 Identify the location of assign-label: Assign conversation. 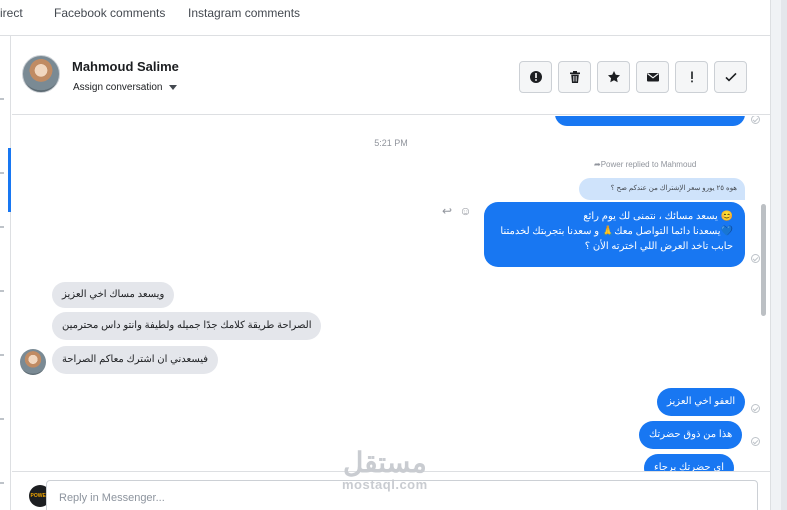
(118, 87).